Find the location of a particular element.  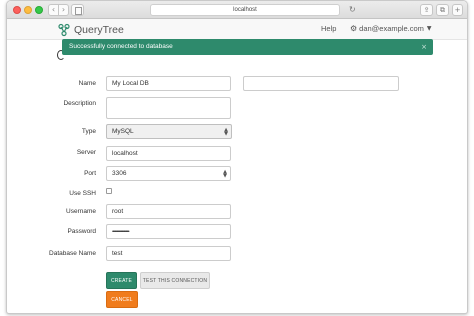

browser-titlebar: ‹ › localhost ↻ ⇪ ⧉ + is located at coordinates (237, 10).